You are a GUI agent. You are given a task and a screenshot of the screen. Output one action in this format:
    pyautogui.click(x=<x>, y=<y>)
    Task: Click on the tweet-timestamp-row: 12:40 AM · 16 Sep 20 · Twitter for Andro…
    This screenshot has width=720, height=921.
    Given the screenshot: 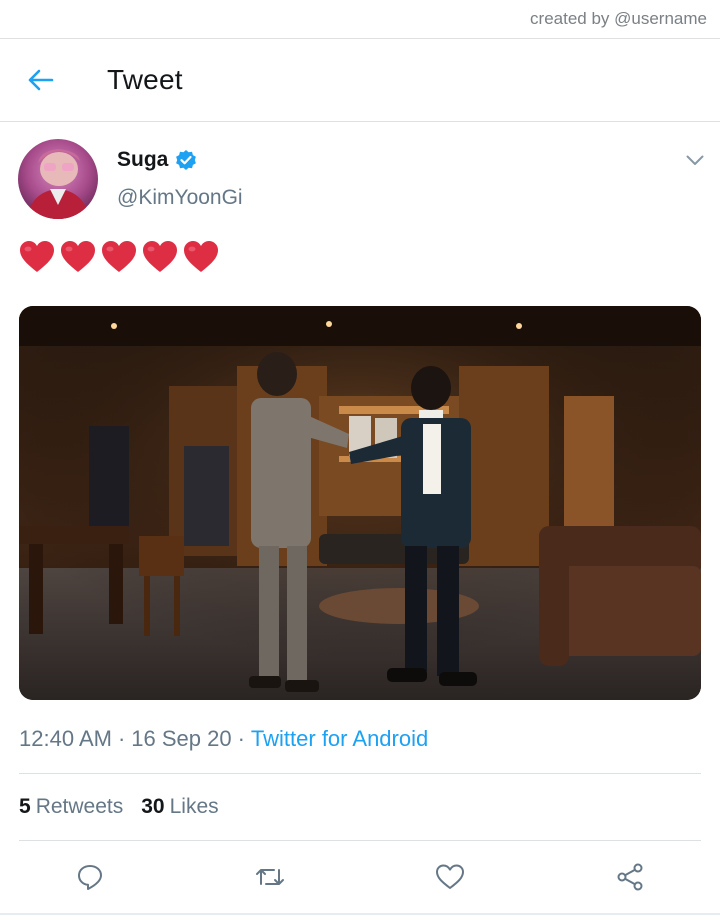 What is the action you would take?
    pyautogui.click(x=223, y=739)
    